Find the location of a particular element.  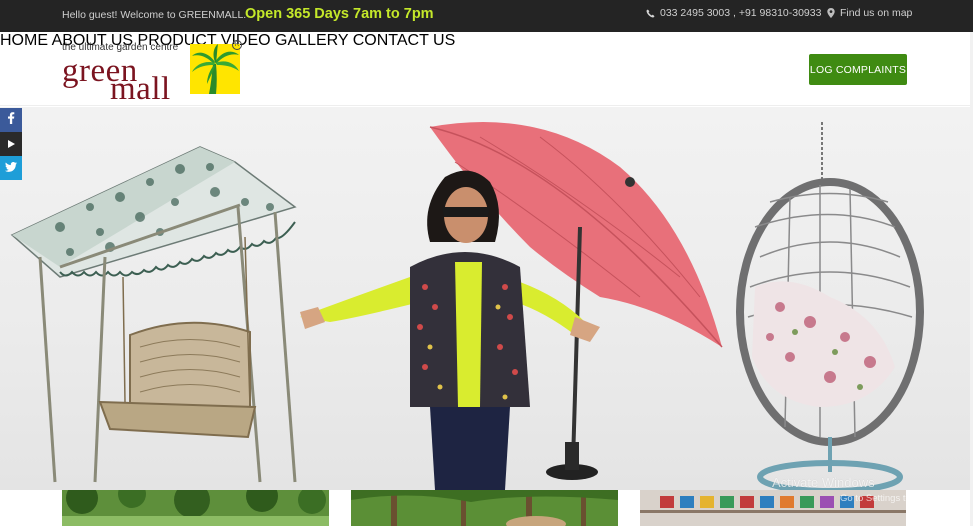

greenmall-logo: the ultimate garden centre green mall R is located at coordinates (154, 73).